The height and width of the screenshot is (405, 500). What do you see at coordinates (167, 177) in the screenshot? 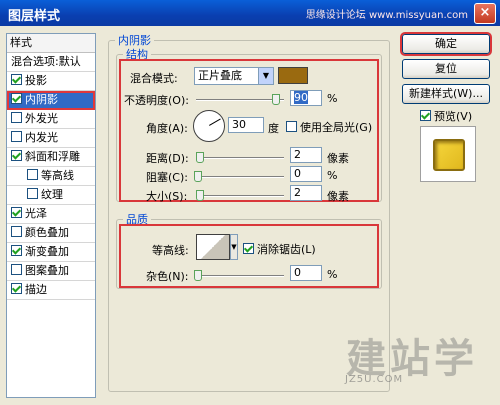
I see `choke-label: 阻塞(C):` at bounding box center [167, 177].